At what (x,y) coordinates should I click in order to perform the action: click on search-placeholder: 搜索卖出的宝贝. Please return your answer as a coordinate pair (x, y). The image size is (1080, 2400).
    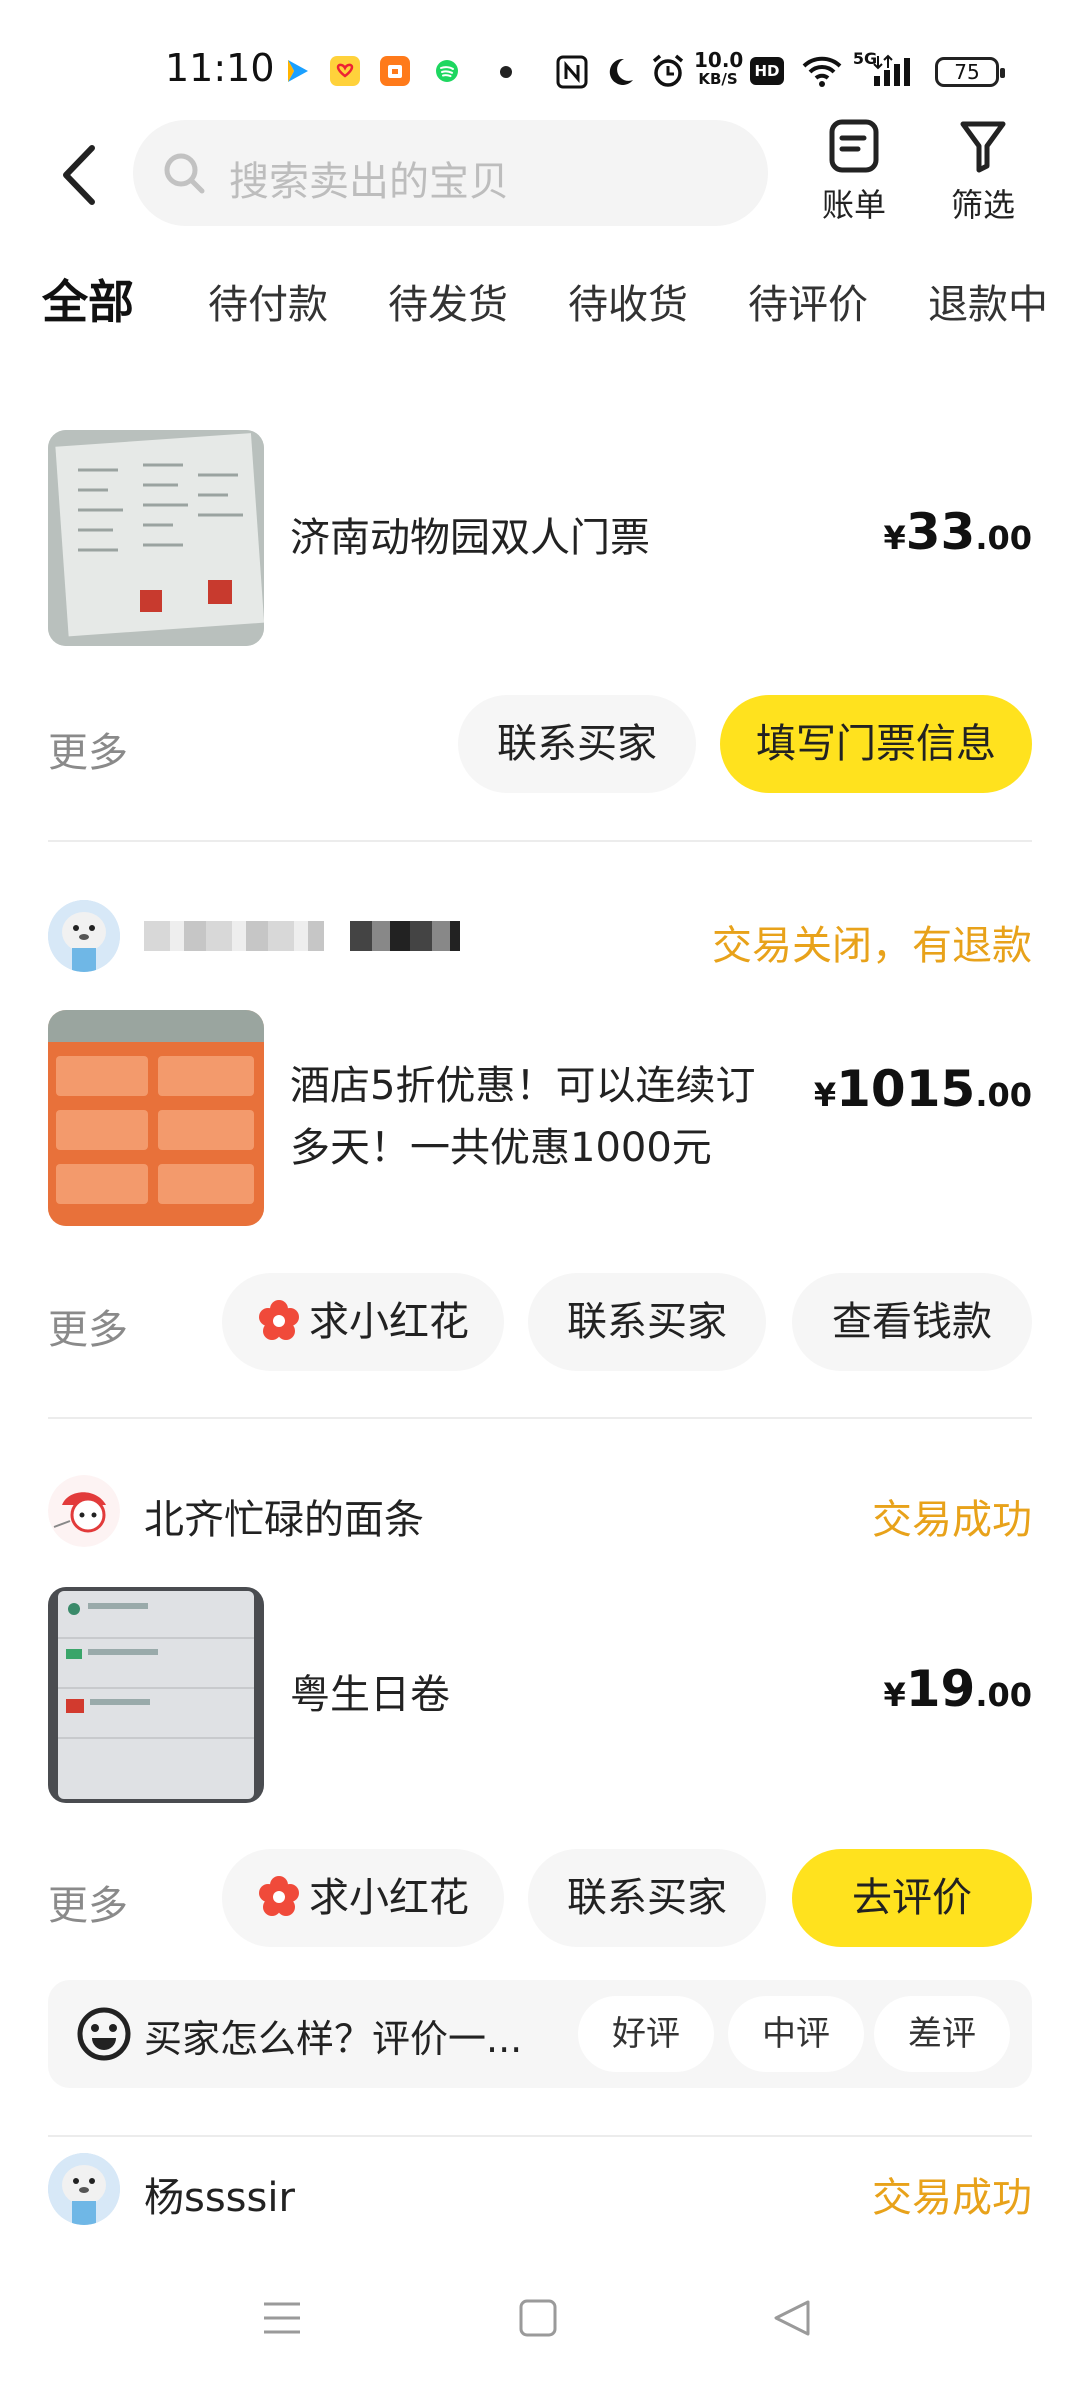
    Looking at the image, I should click on (369, 182).